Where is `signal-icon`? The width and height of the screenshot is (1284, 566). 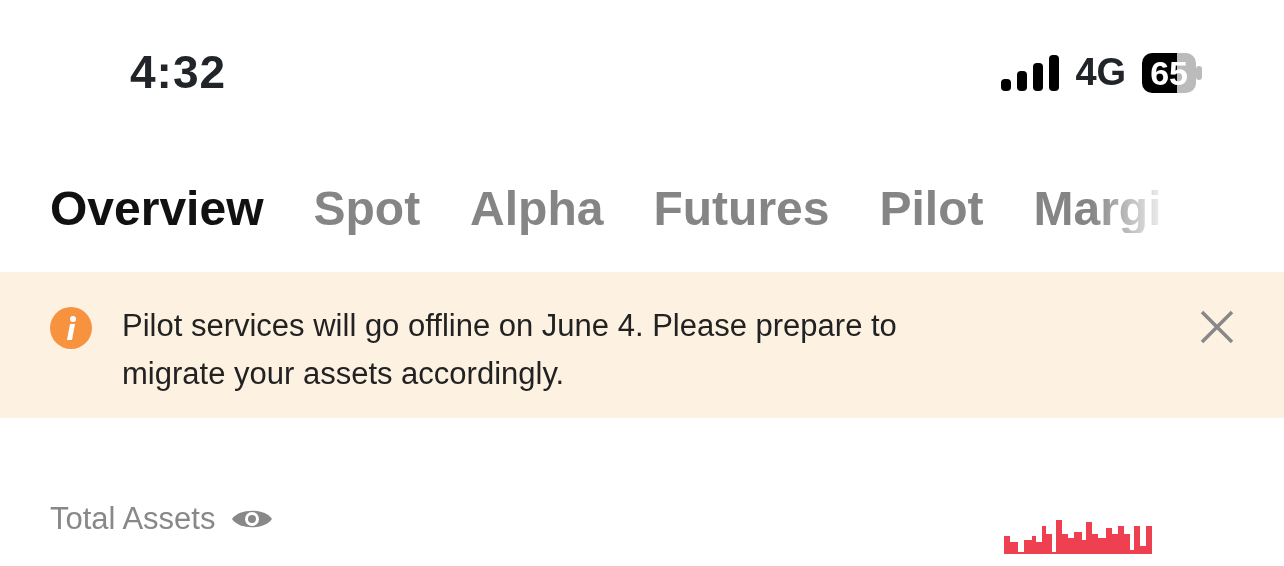
signal-icon is located at coordinates (1030, 72).